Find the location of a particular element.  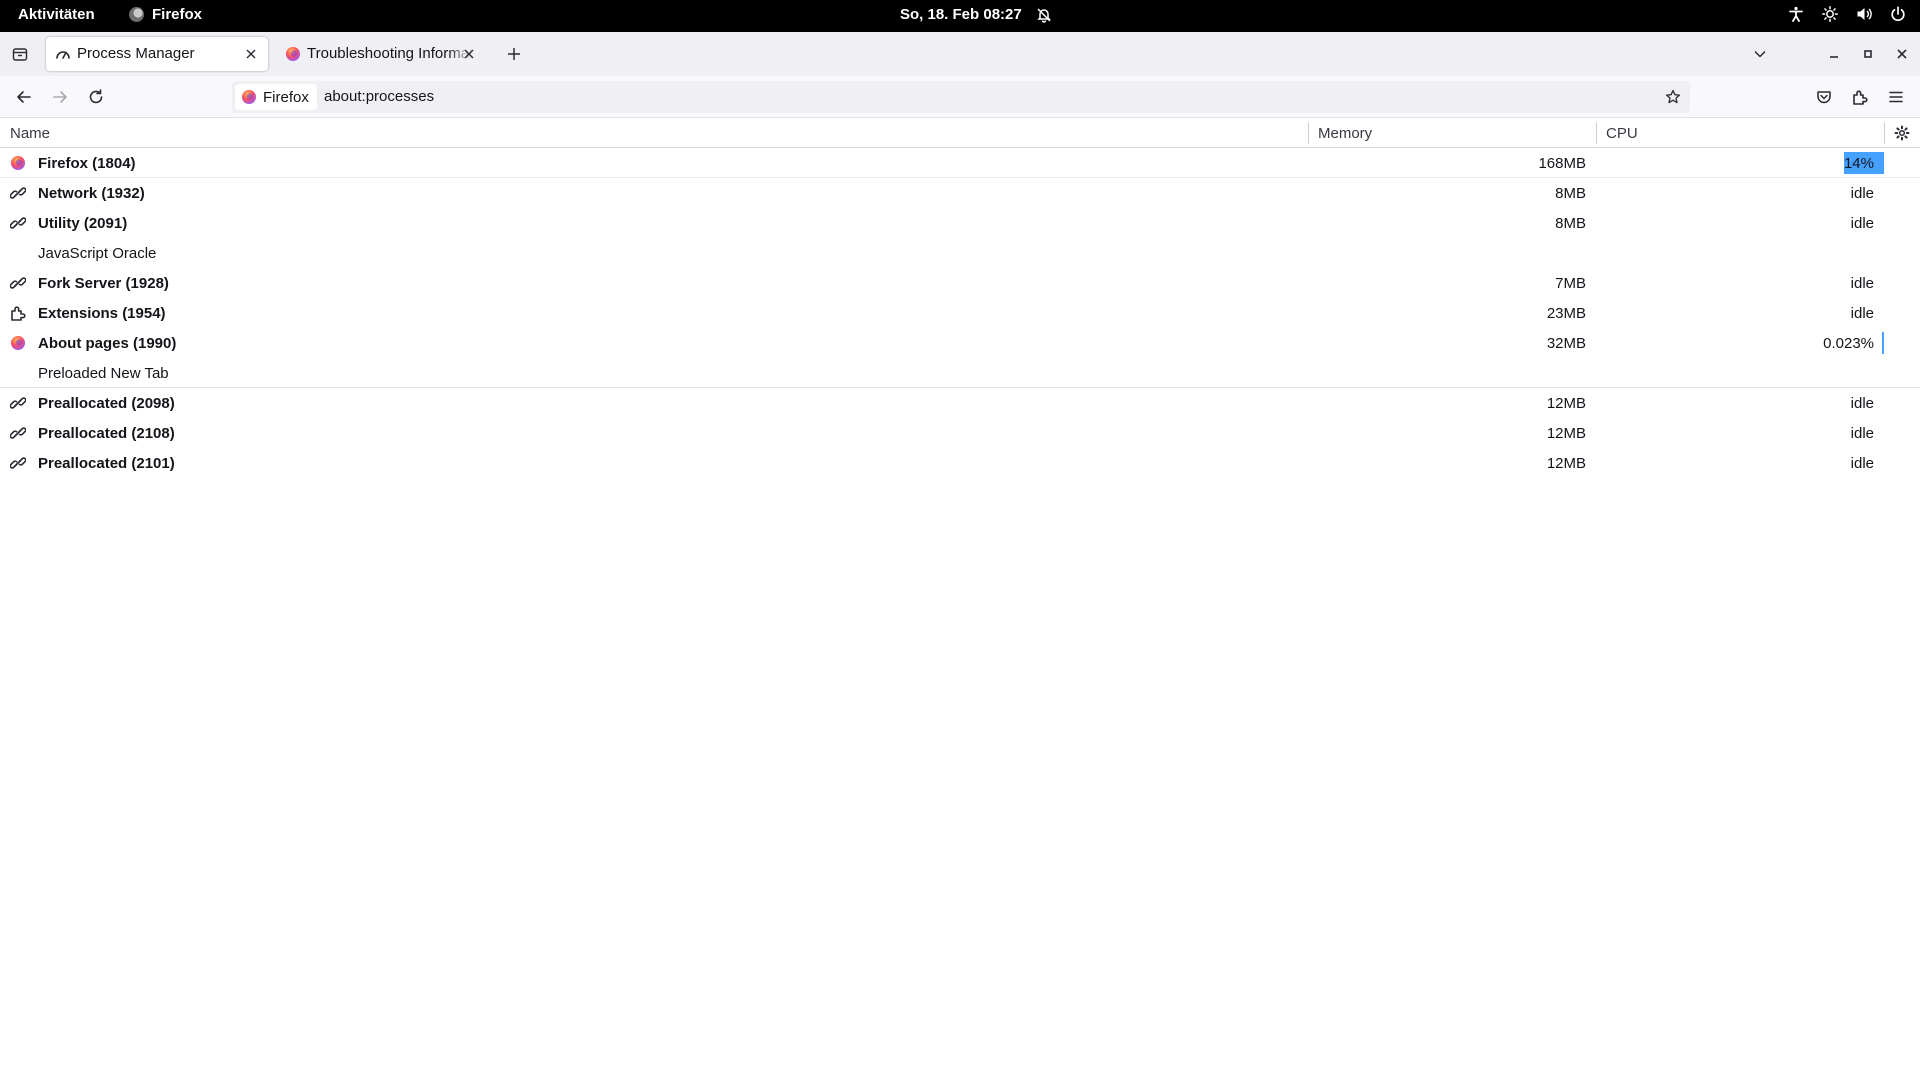

url-bar: Firefox about:processes is located at coordinates (961, 97).